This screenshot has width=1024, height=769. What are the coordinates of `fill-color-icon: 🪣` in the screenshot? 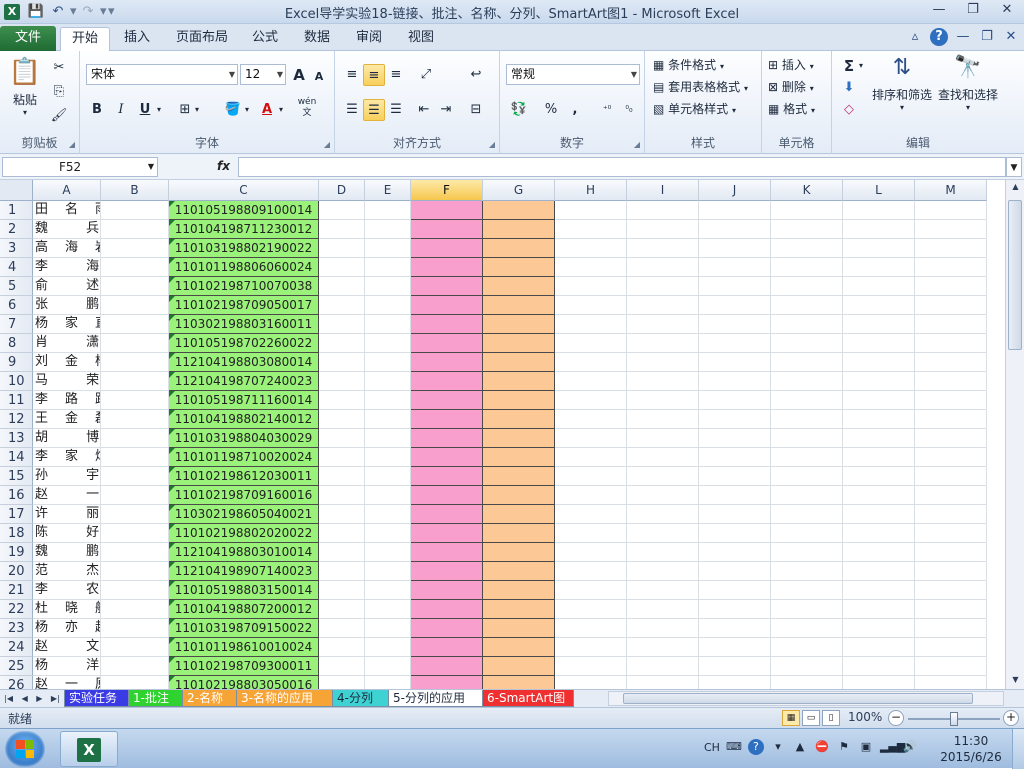 It's located at (233, 110).